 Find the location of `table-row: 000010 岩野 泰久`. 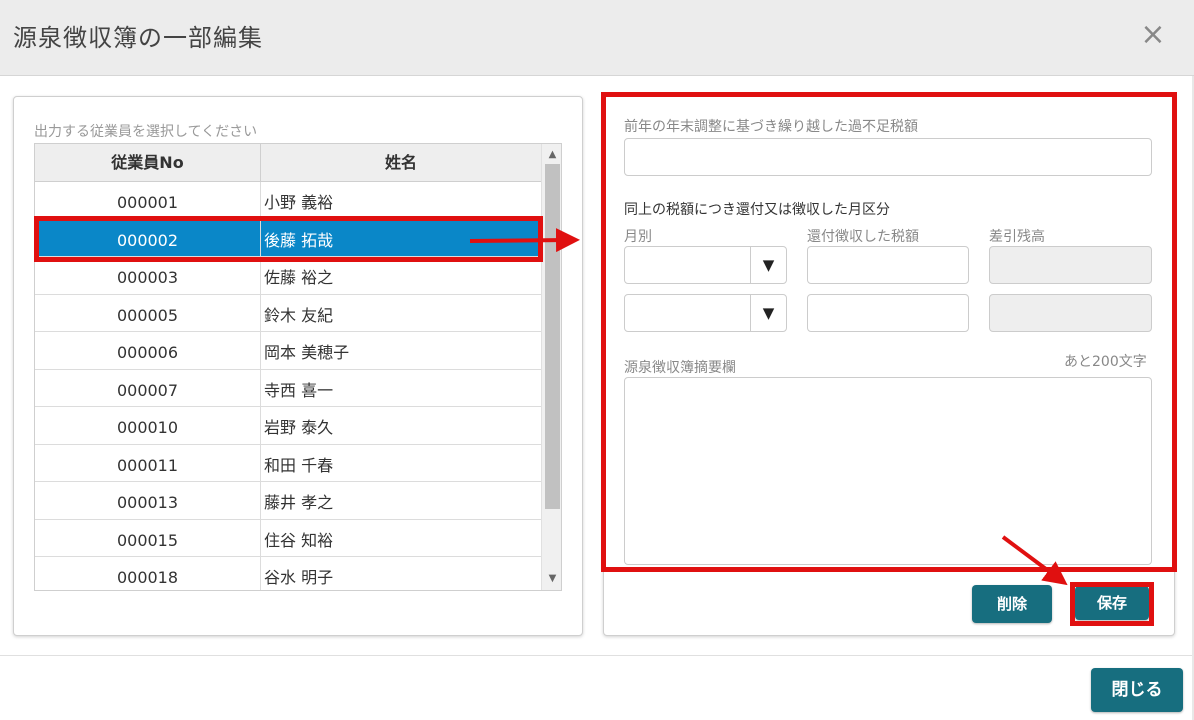

table-row: 000010 岩野 泰久 is located at coordinates (288, 426).